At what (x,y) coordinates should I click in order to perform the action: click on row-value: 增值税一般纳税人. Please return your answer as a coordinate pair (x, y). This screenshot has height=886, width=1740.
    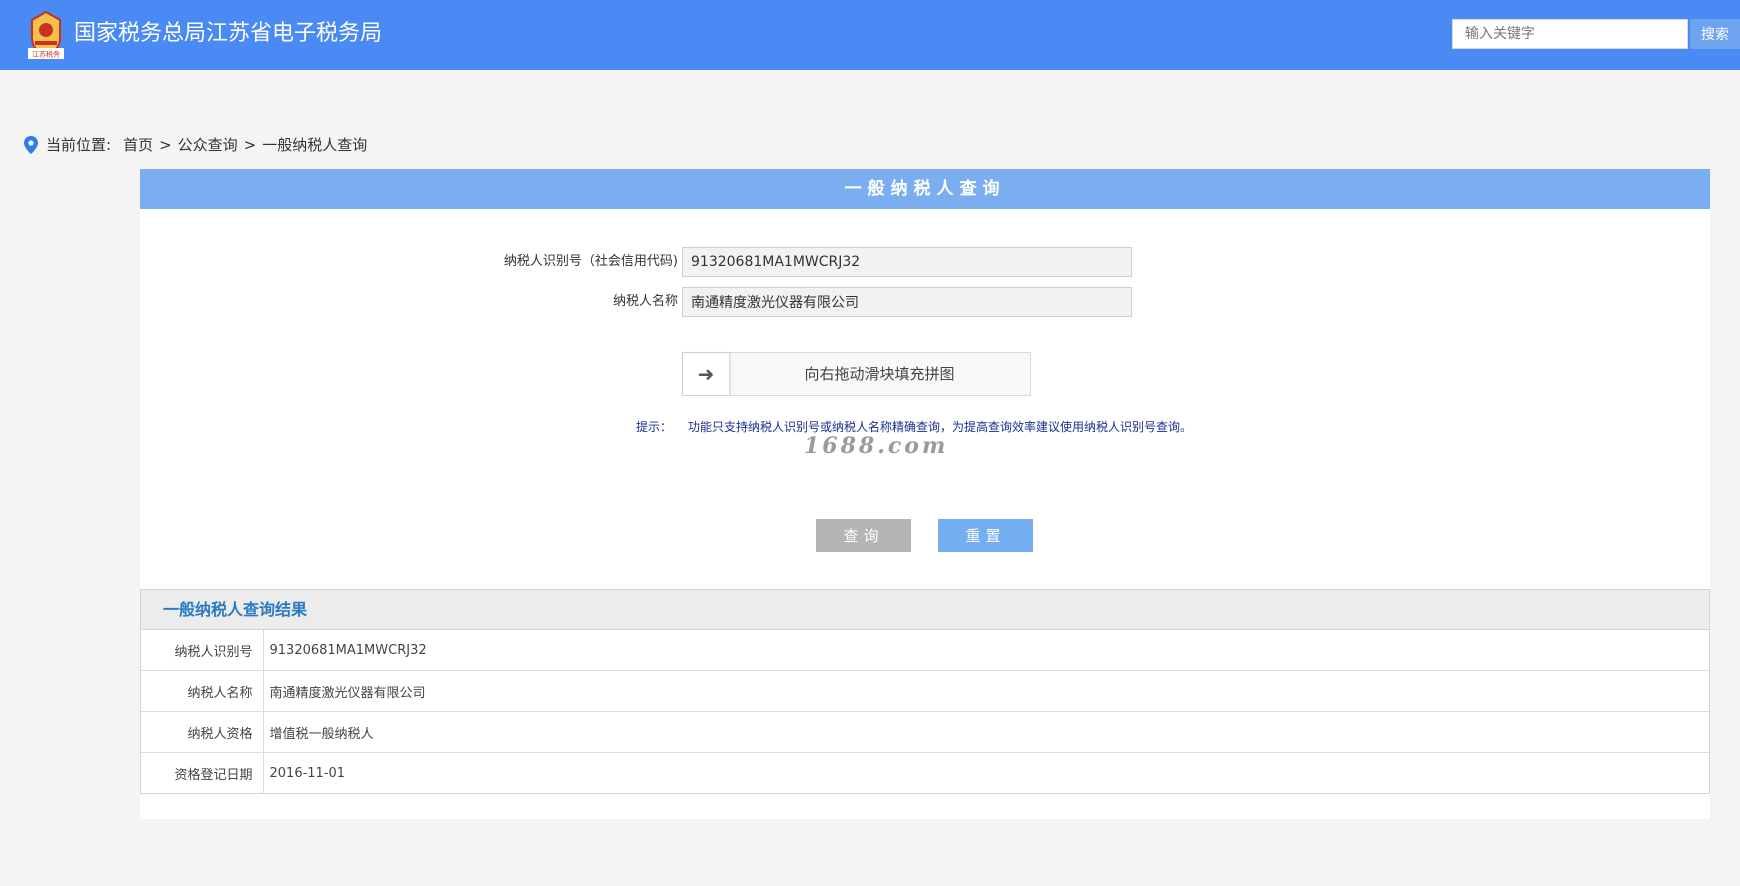
    Looking at the image, I should click on (986, 732).